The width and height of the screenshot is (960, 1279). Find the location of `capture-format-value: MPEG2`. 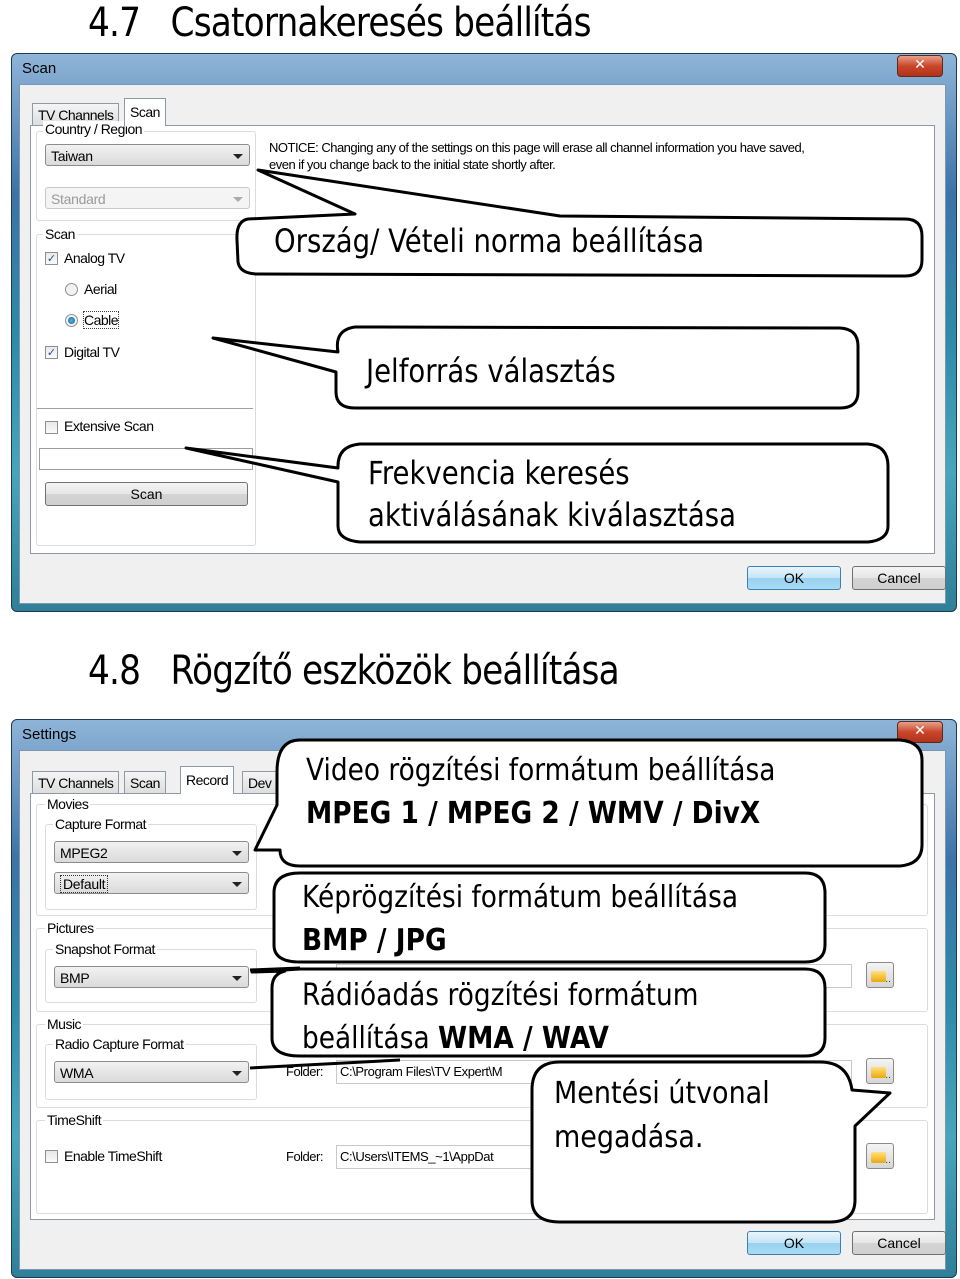

capture-format-value: MPEG2 is located at coordinates (84, 853).